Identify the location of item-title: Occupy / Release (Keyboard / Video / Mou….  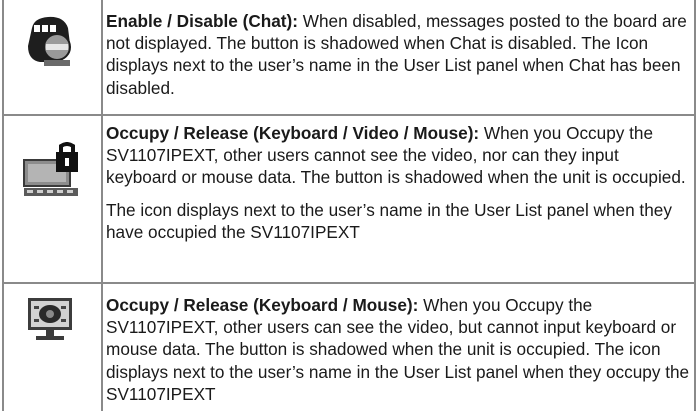
(293, 133).